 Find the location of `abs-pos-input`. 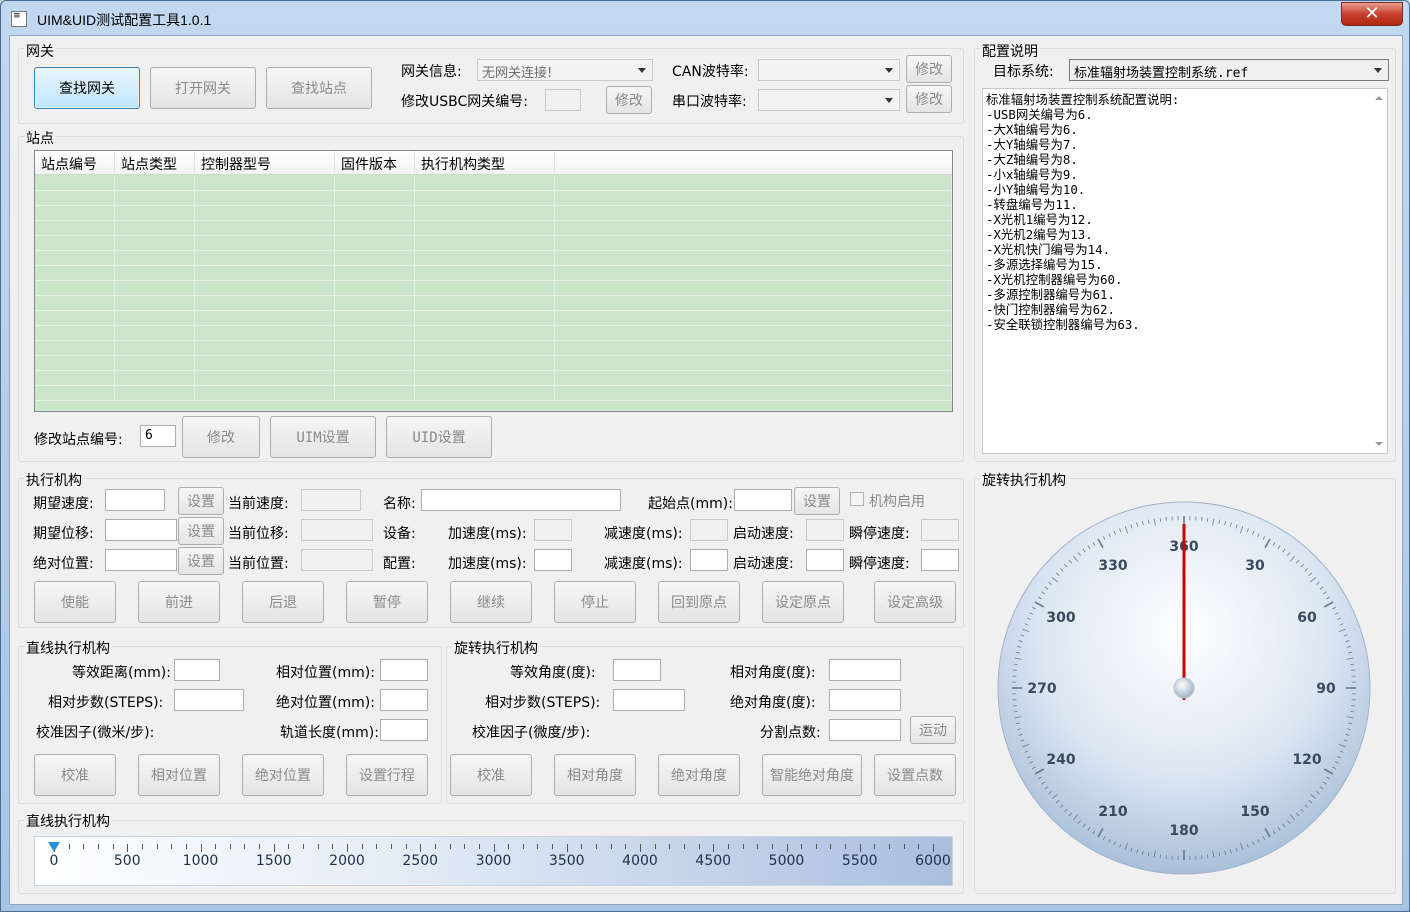

abs-pos-input is located at coordinates (141, 560).